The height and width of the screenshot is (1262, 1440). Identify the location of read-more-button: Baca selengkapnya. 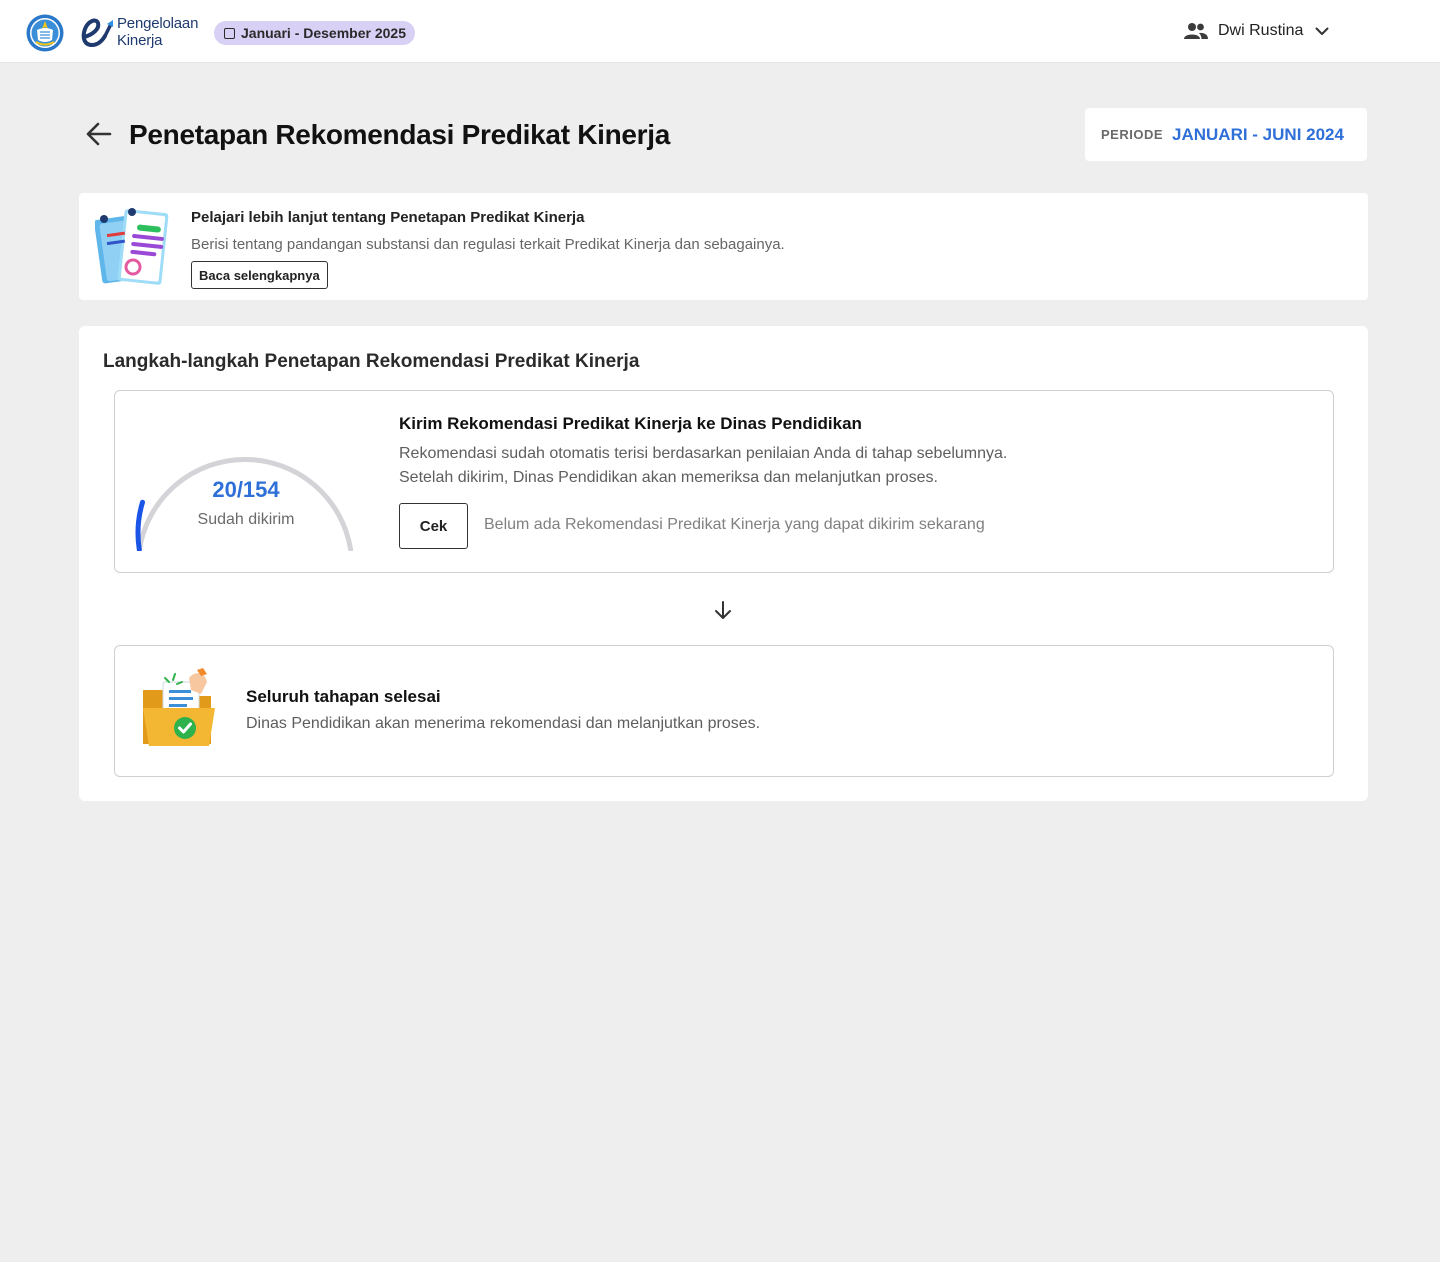
(259, 275).